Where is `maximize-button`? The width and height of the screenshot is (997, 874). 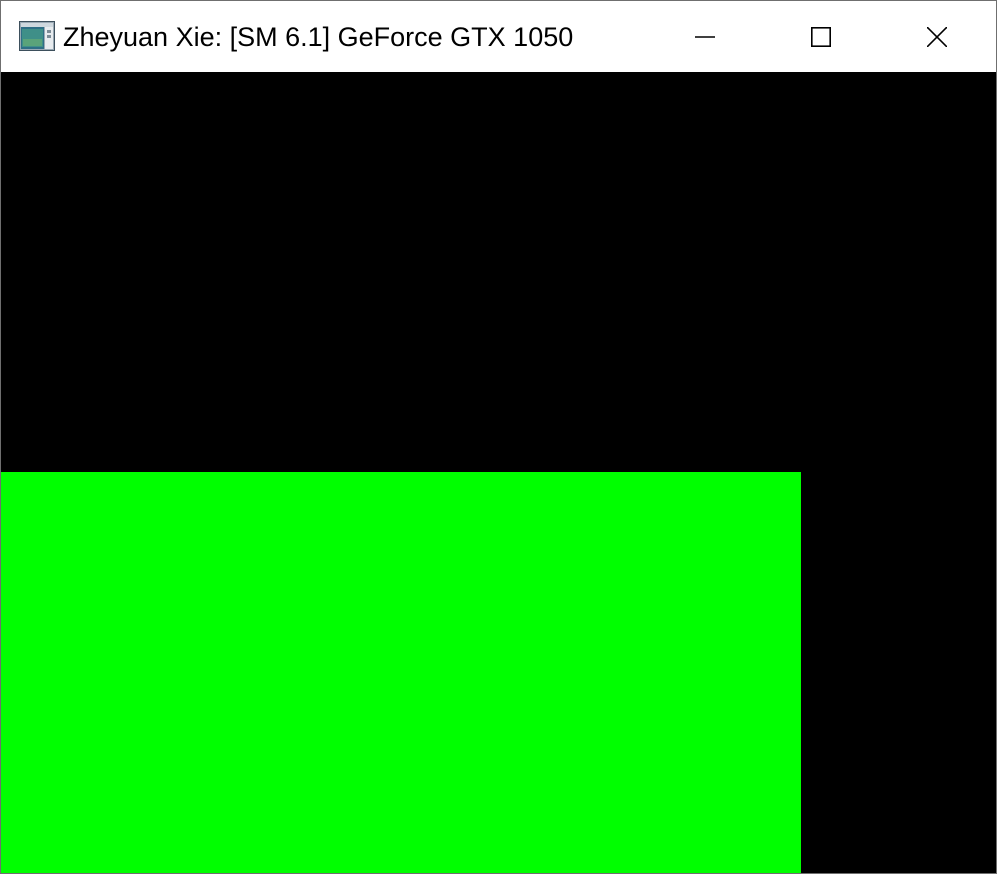 maximize-button is located at coordinates (821, 36).